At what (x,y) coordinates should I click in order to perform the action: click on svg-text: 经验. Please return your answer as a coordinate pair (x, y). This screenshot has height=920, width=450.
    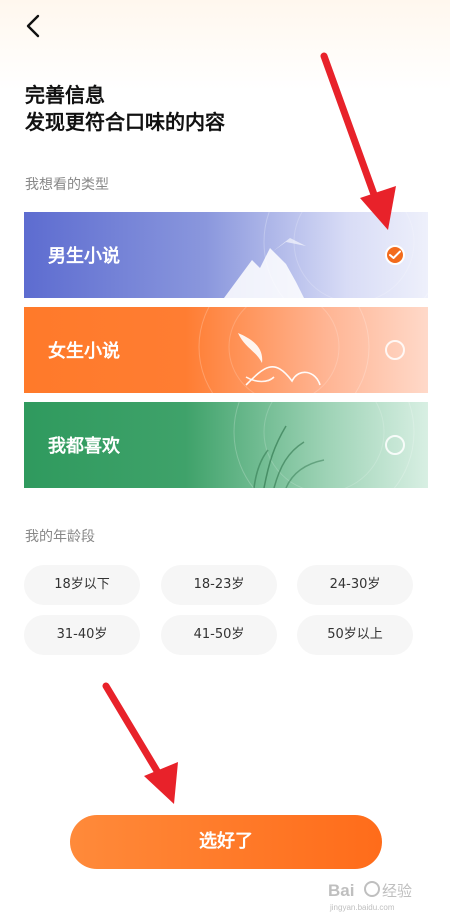
    Looking at the image, I should click on (397, 891).